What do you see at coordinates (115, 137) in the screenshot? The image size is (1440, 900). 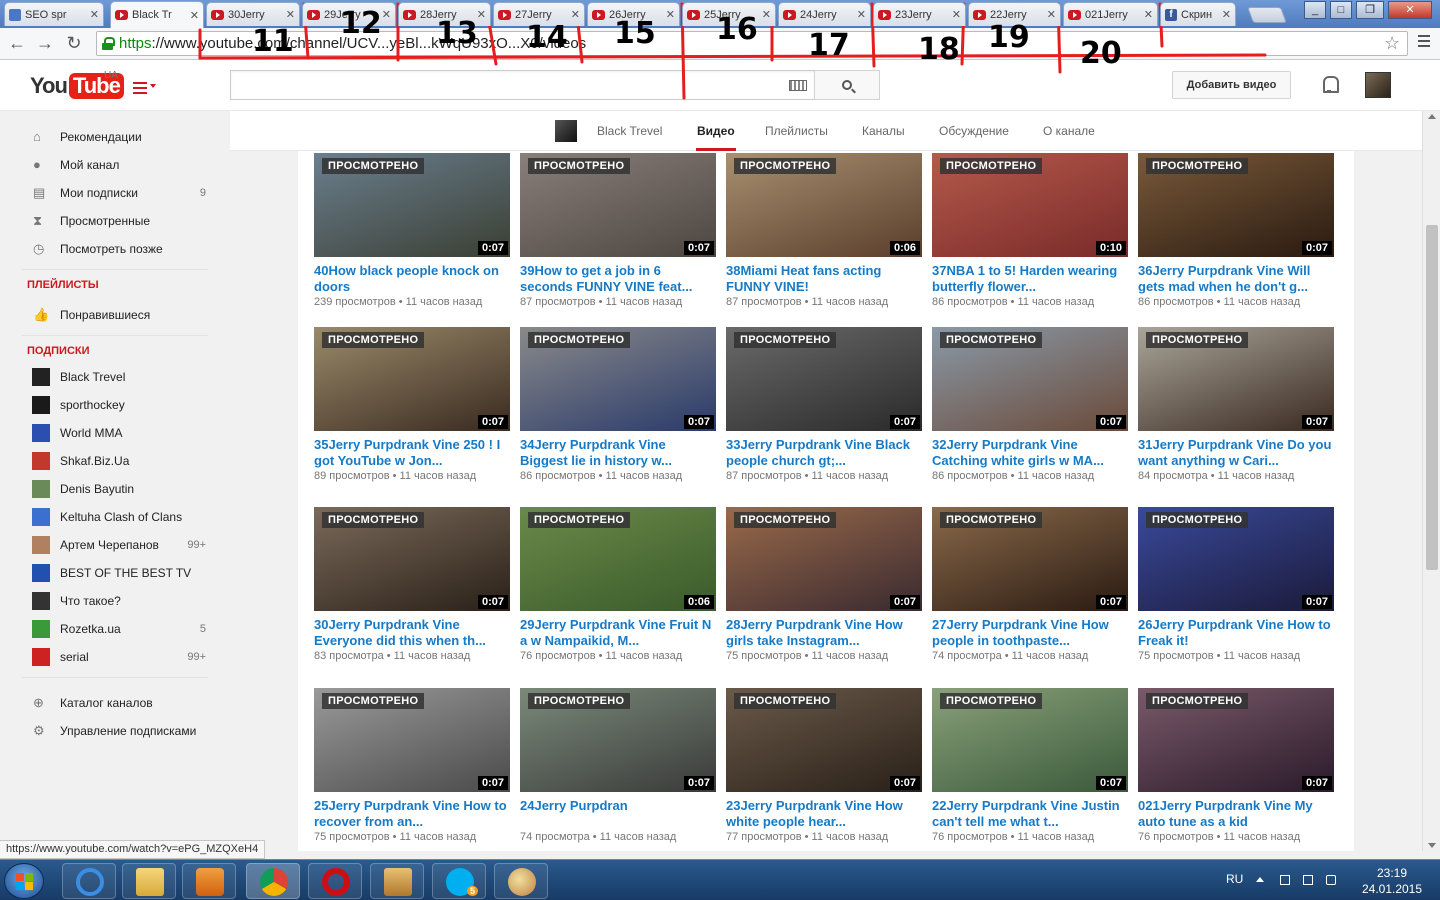 I see `sidebar-item: ⌂ Рекомендации` at bounding box center [115, 137].